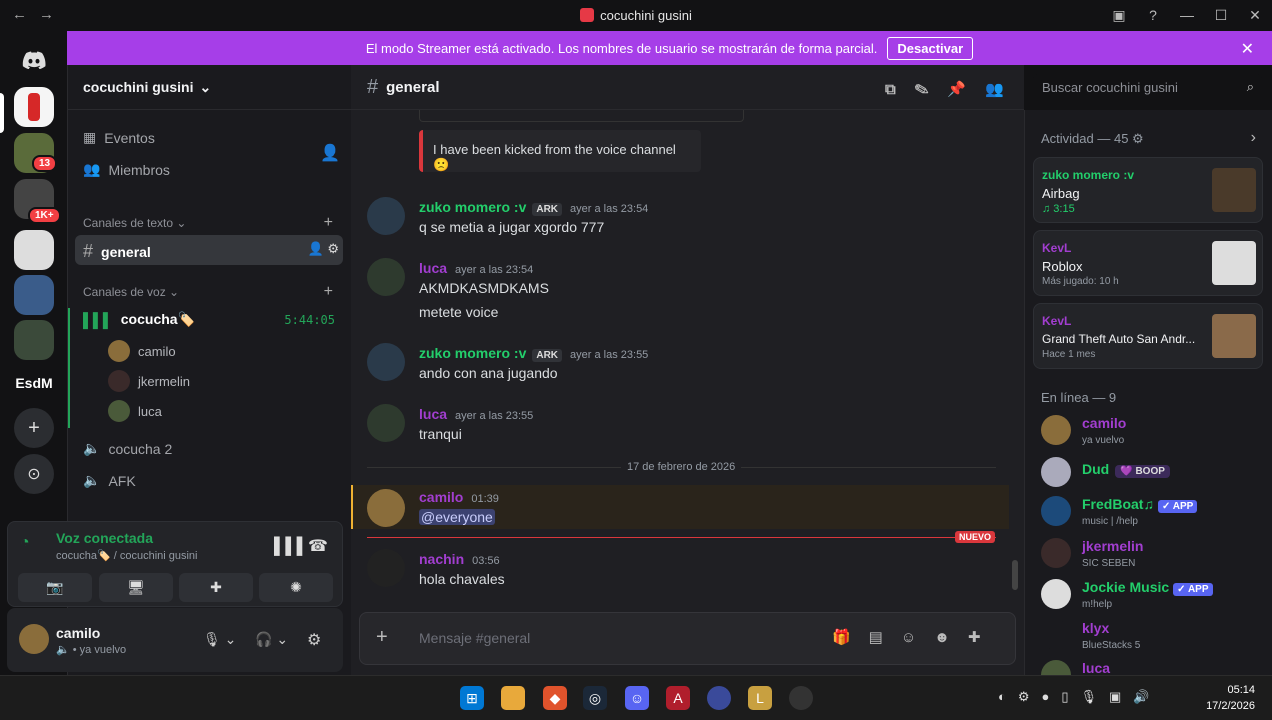 The width and height of the screenshot is (1272, 720). I want to click on add-voice-channel-icon: +, so click(328, 292).